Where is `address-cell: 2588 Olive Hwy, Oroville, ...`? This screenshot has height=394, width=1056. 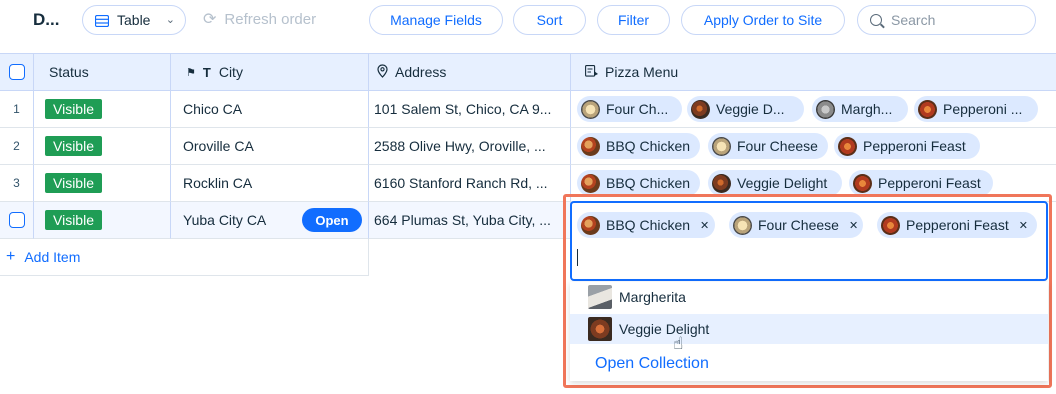
address-cell: 2588 Olive Hwy, Oroville, ... is located at coordinates (470, 146).